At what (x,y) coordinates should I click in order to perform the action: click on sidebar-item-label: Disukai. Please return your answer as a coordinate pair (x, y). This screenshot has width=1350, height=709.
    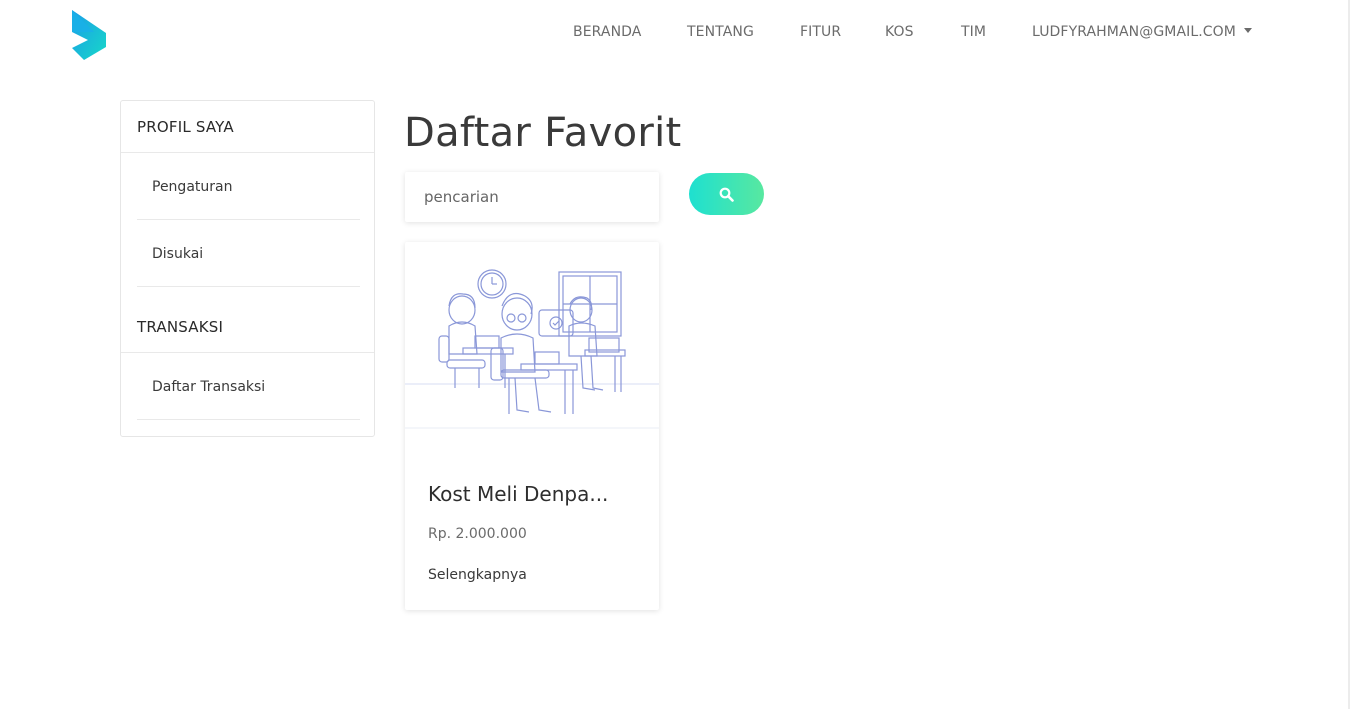
    Looking at the image, I should click on (178, 254).